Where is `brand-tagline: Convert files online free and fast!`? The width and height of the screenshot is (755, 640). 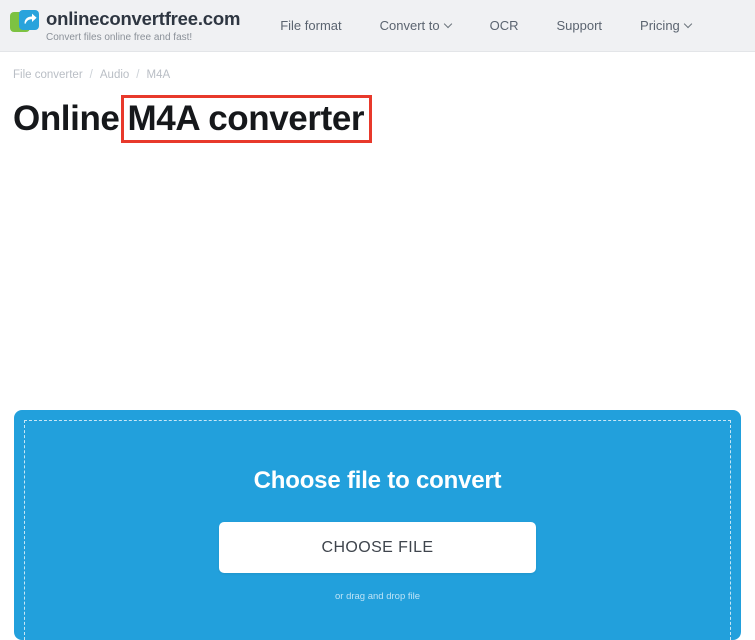 brand-tagline: Convert files online free and fast! is located at coordinates (119, 37).